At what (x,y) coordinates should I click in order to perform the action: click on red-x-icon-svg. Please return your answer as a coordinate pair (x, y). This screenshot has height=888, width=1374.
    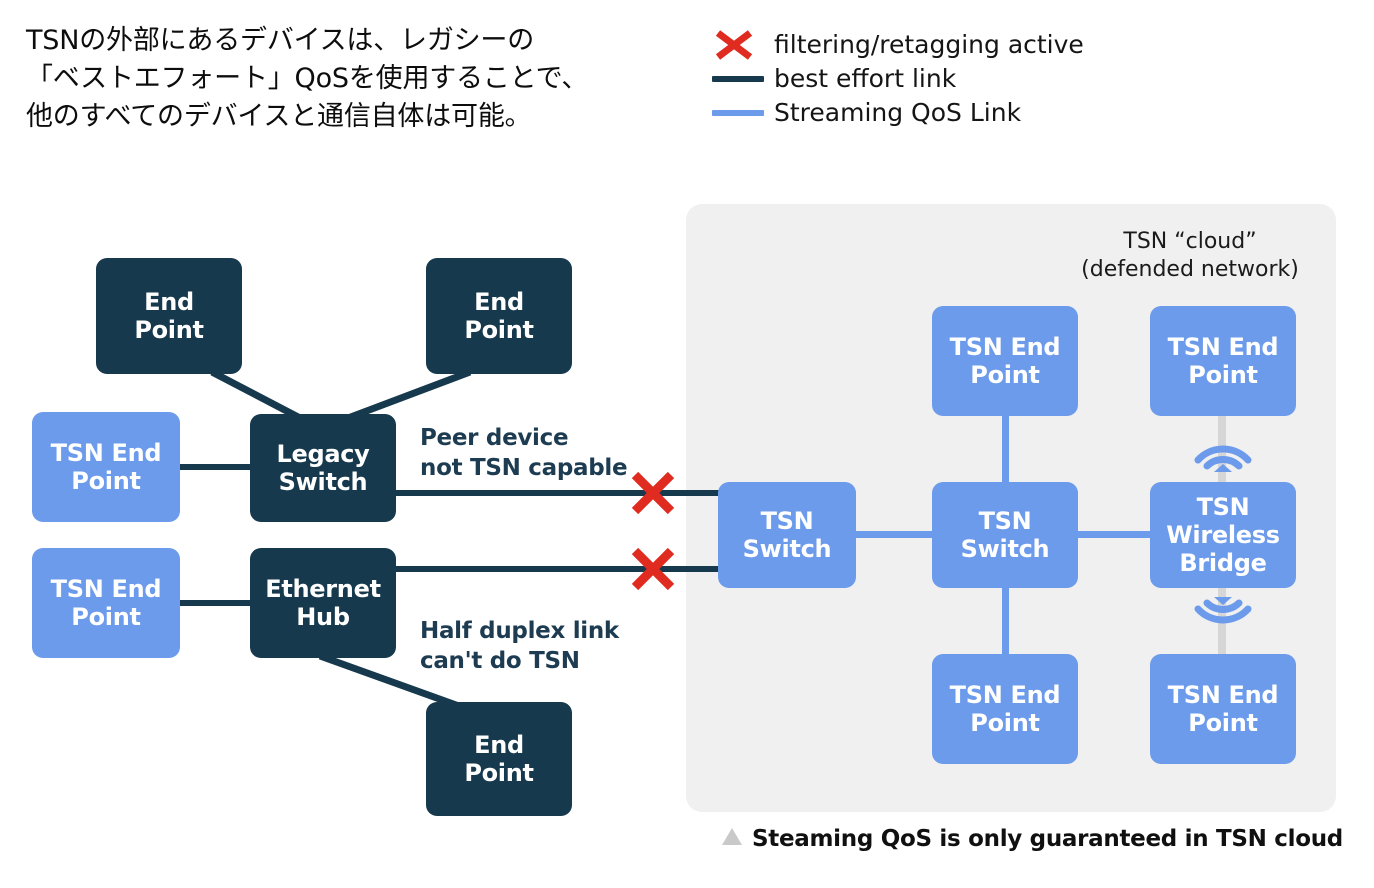
    Looking at the image, I should click on (734, 45).